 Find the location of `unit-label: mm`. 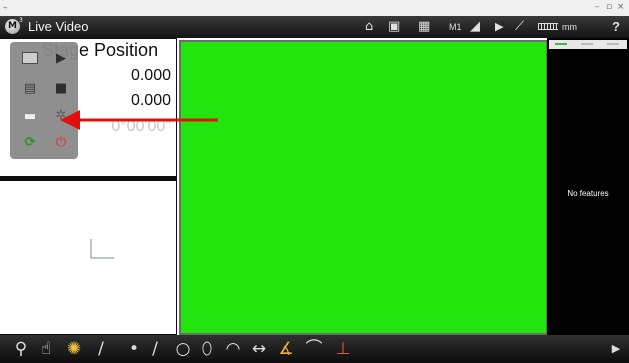

unit-label: mm is located at coordinates (569, 27).